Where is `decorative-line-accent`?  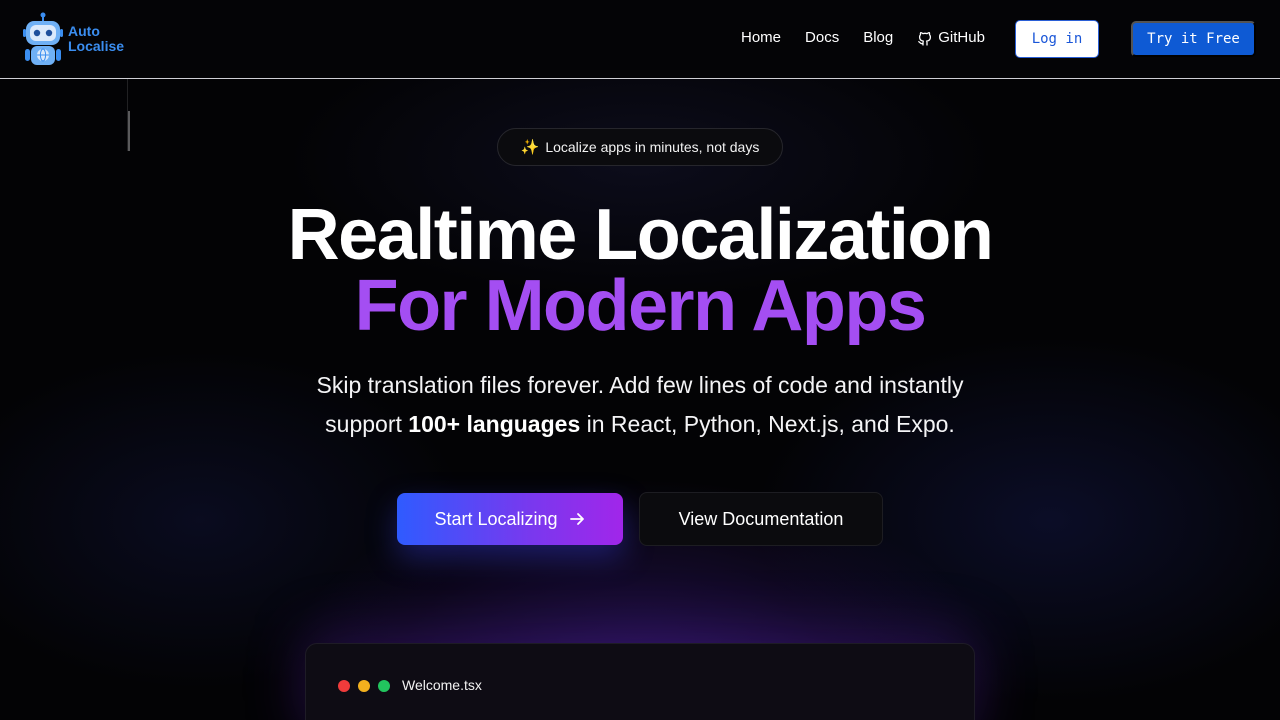 decorative-line-accent is located at coordinates (129, 131).